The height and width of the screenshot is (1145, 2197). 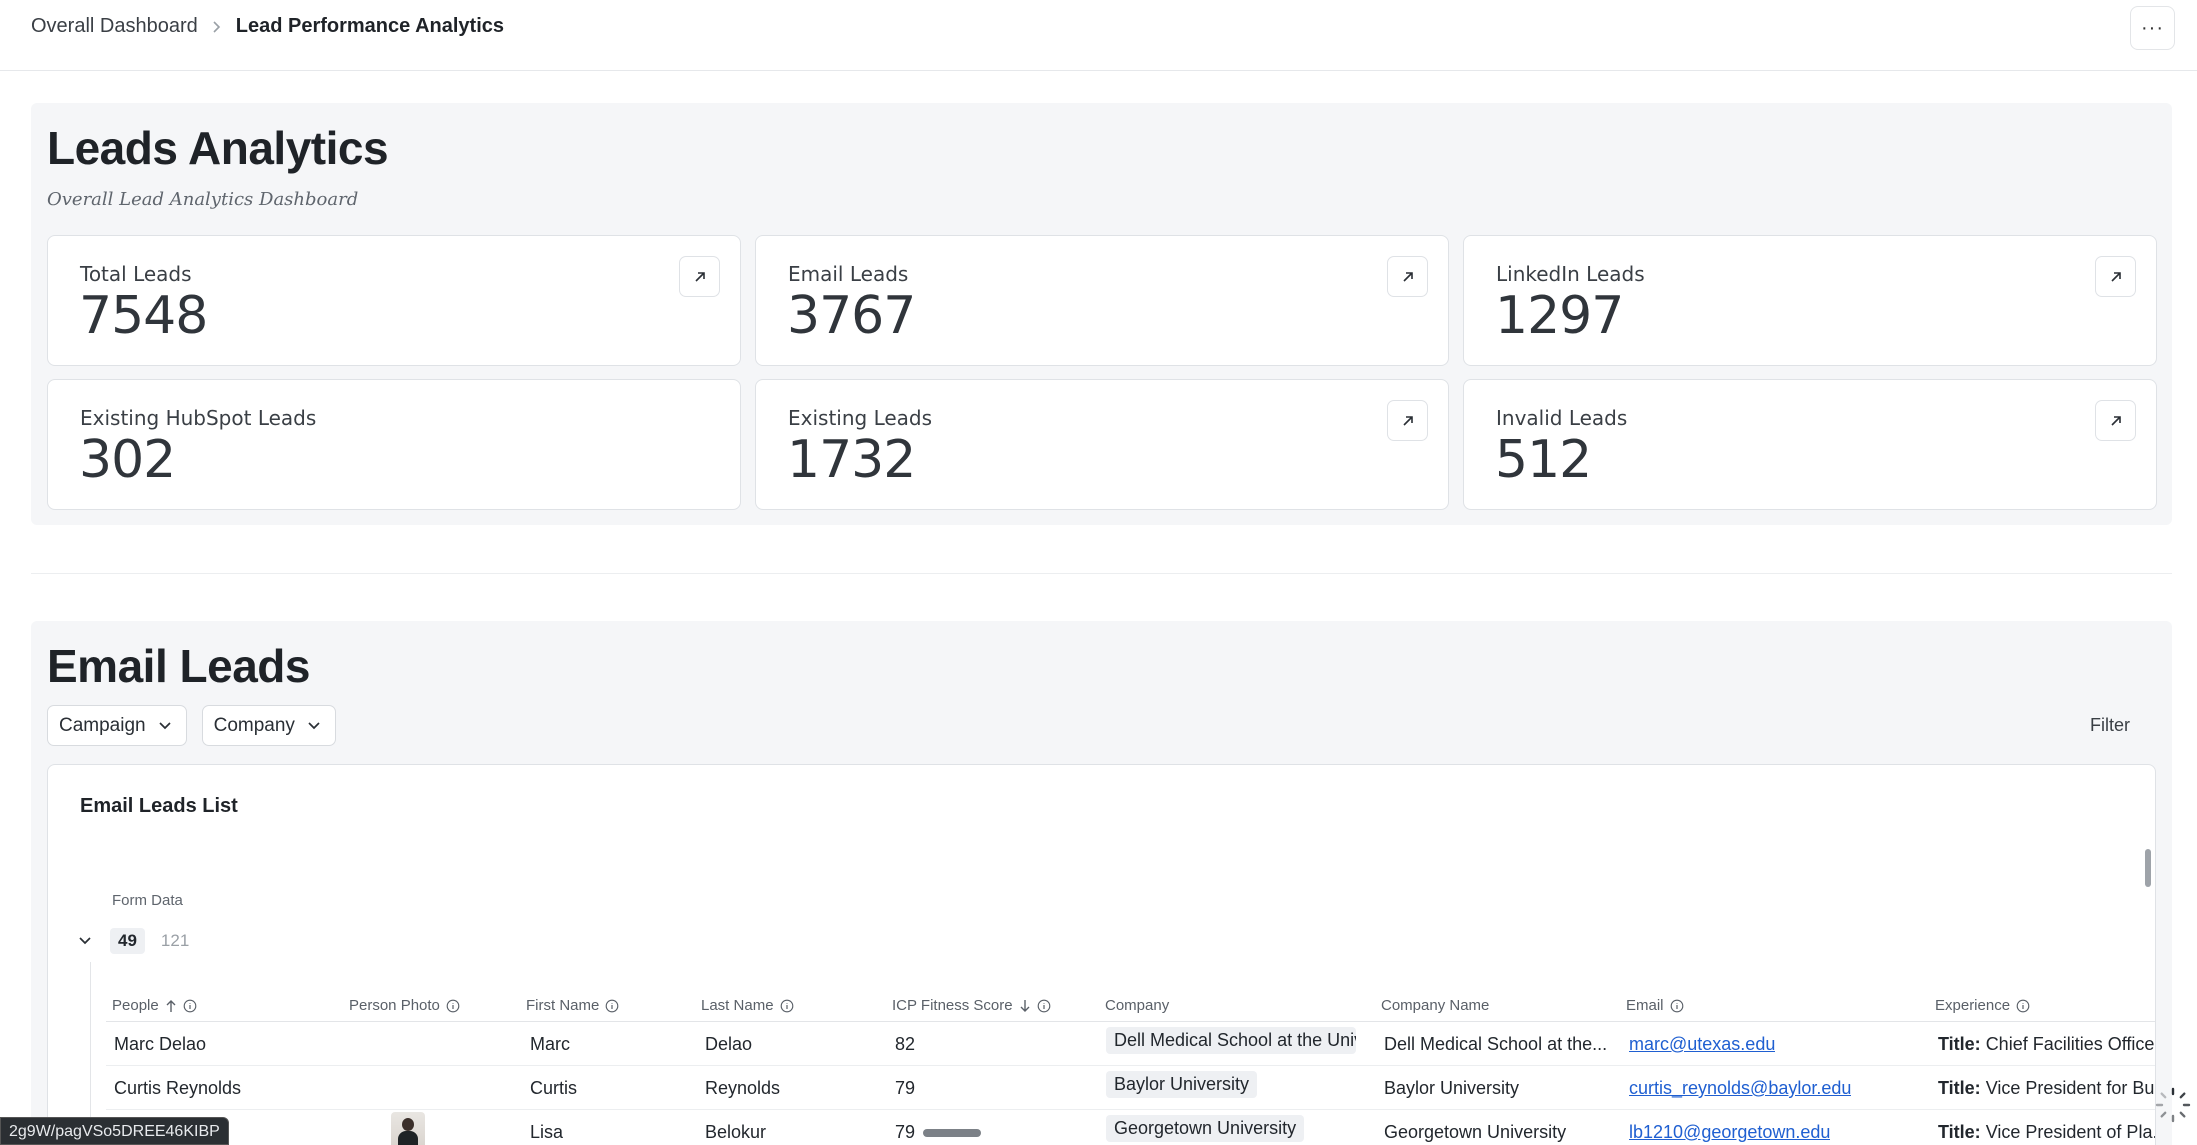 I want to click on stat-value: 1732, so click(x=851, y=460).